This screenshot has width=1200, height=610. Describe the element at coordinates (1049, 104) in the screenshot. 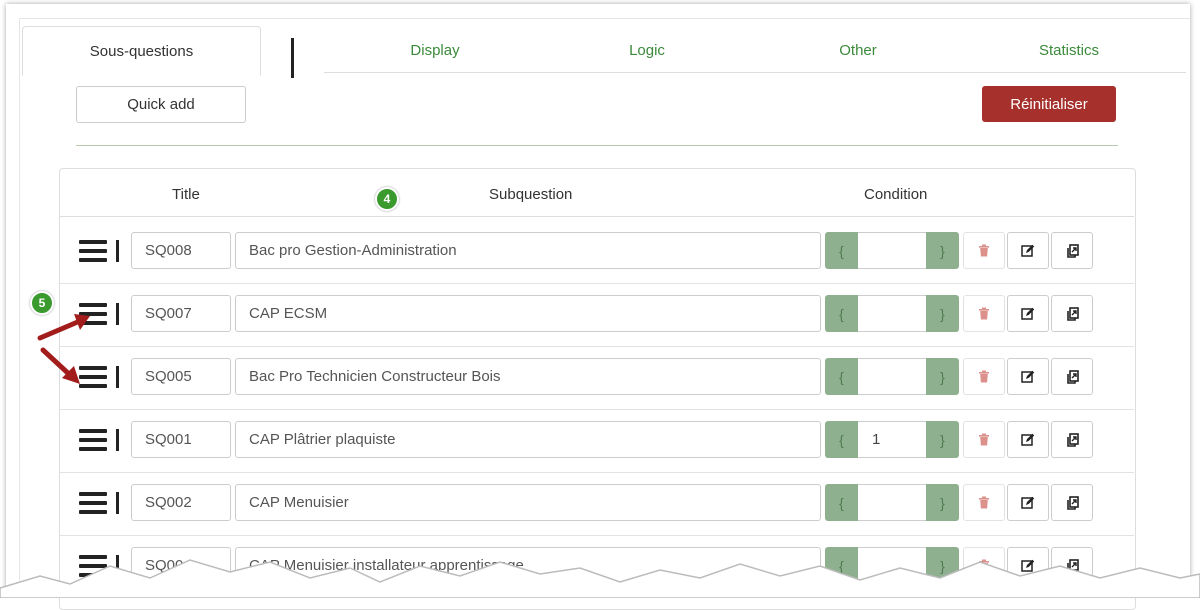

I see `reset-button: Réinitialiser` at that location.